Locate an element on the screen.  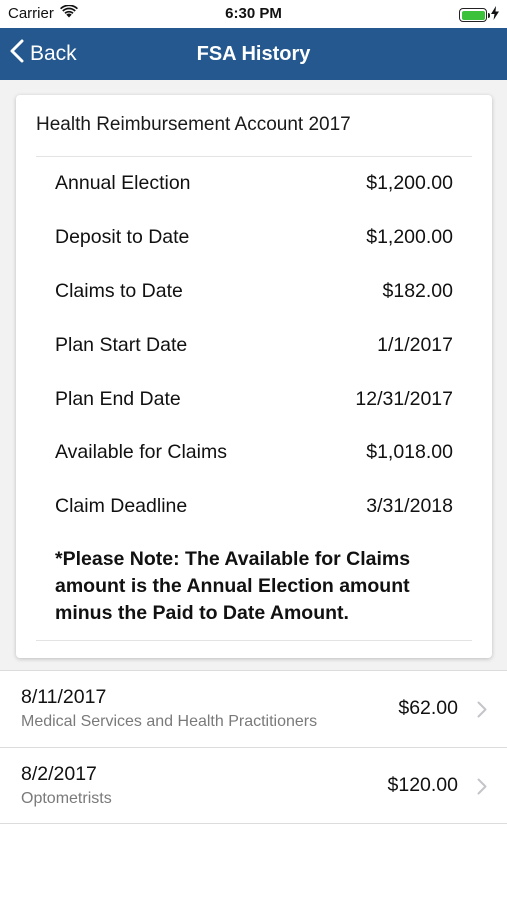
navigation-bar: Back FSA History is located at coordinates (253, 54).